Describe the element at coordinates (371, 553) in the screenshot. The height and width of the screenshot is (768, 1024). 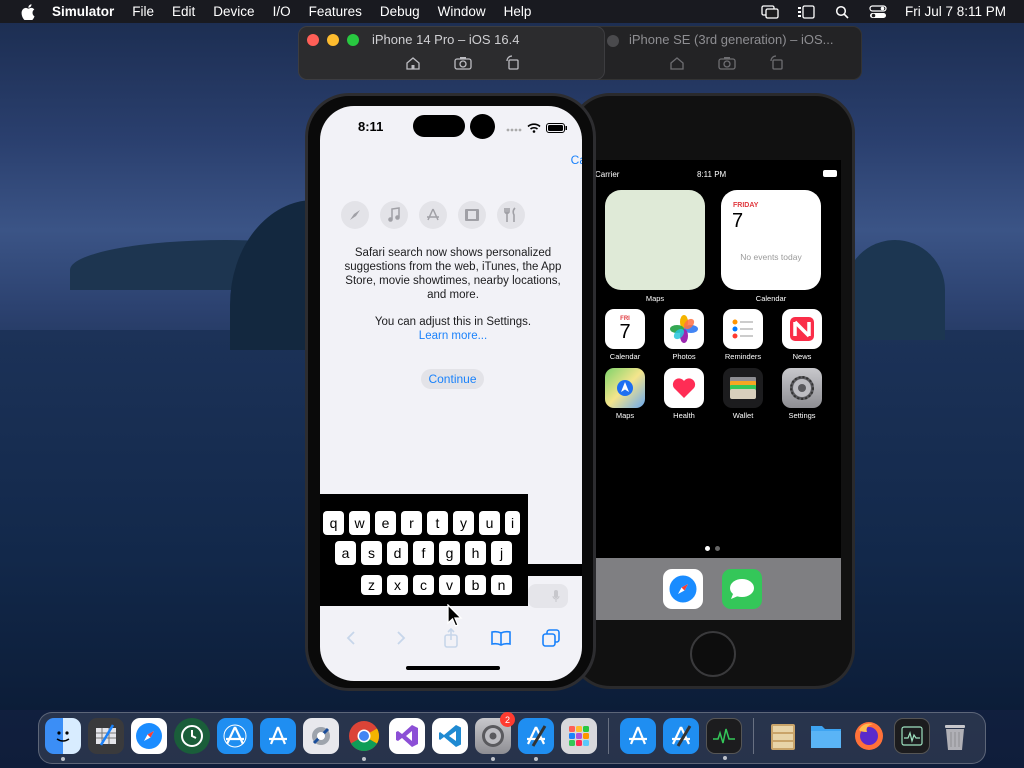
I see `key-s: s` at that location.